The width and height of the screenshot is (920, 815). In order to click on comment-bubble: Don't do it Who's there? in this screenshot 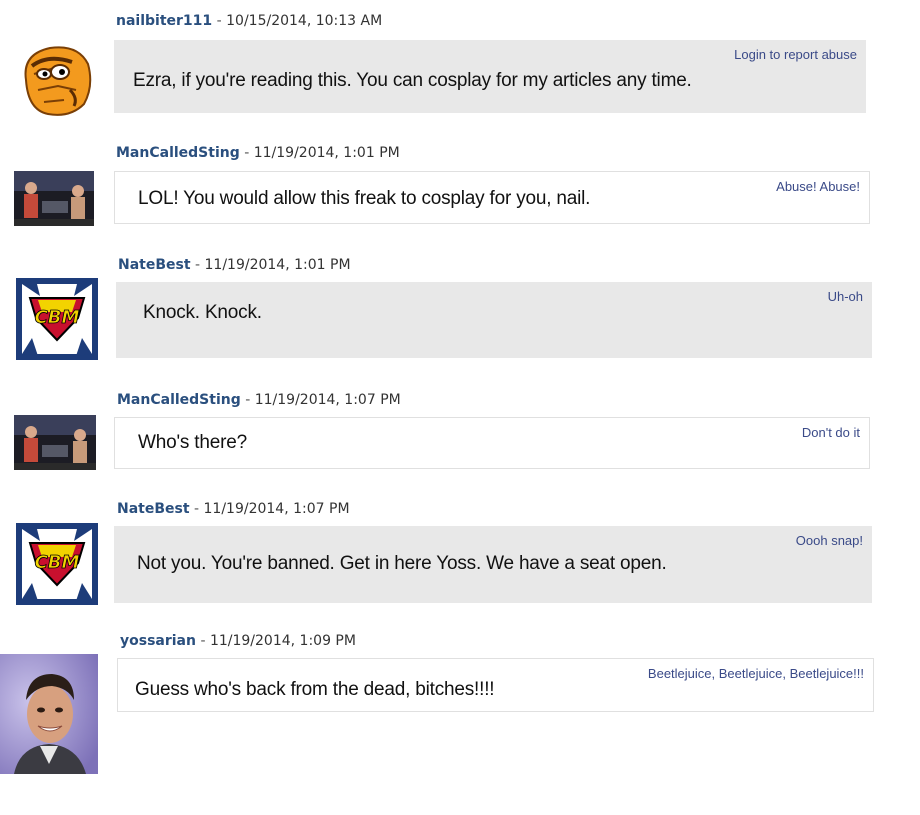, I will do `click(492, 443)`.